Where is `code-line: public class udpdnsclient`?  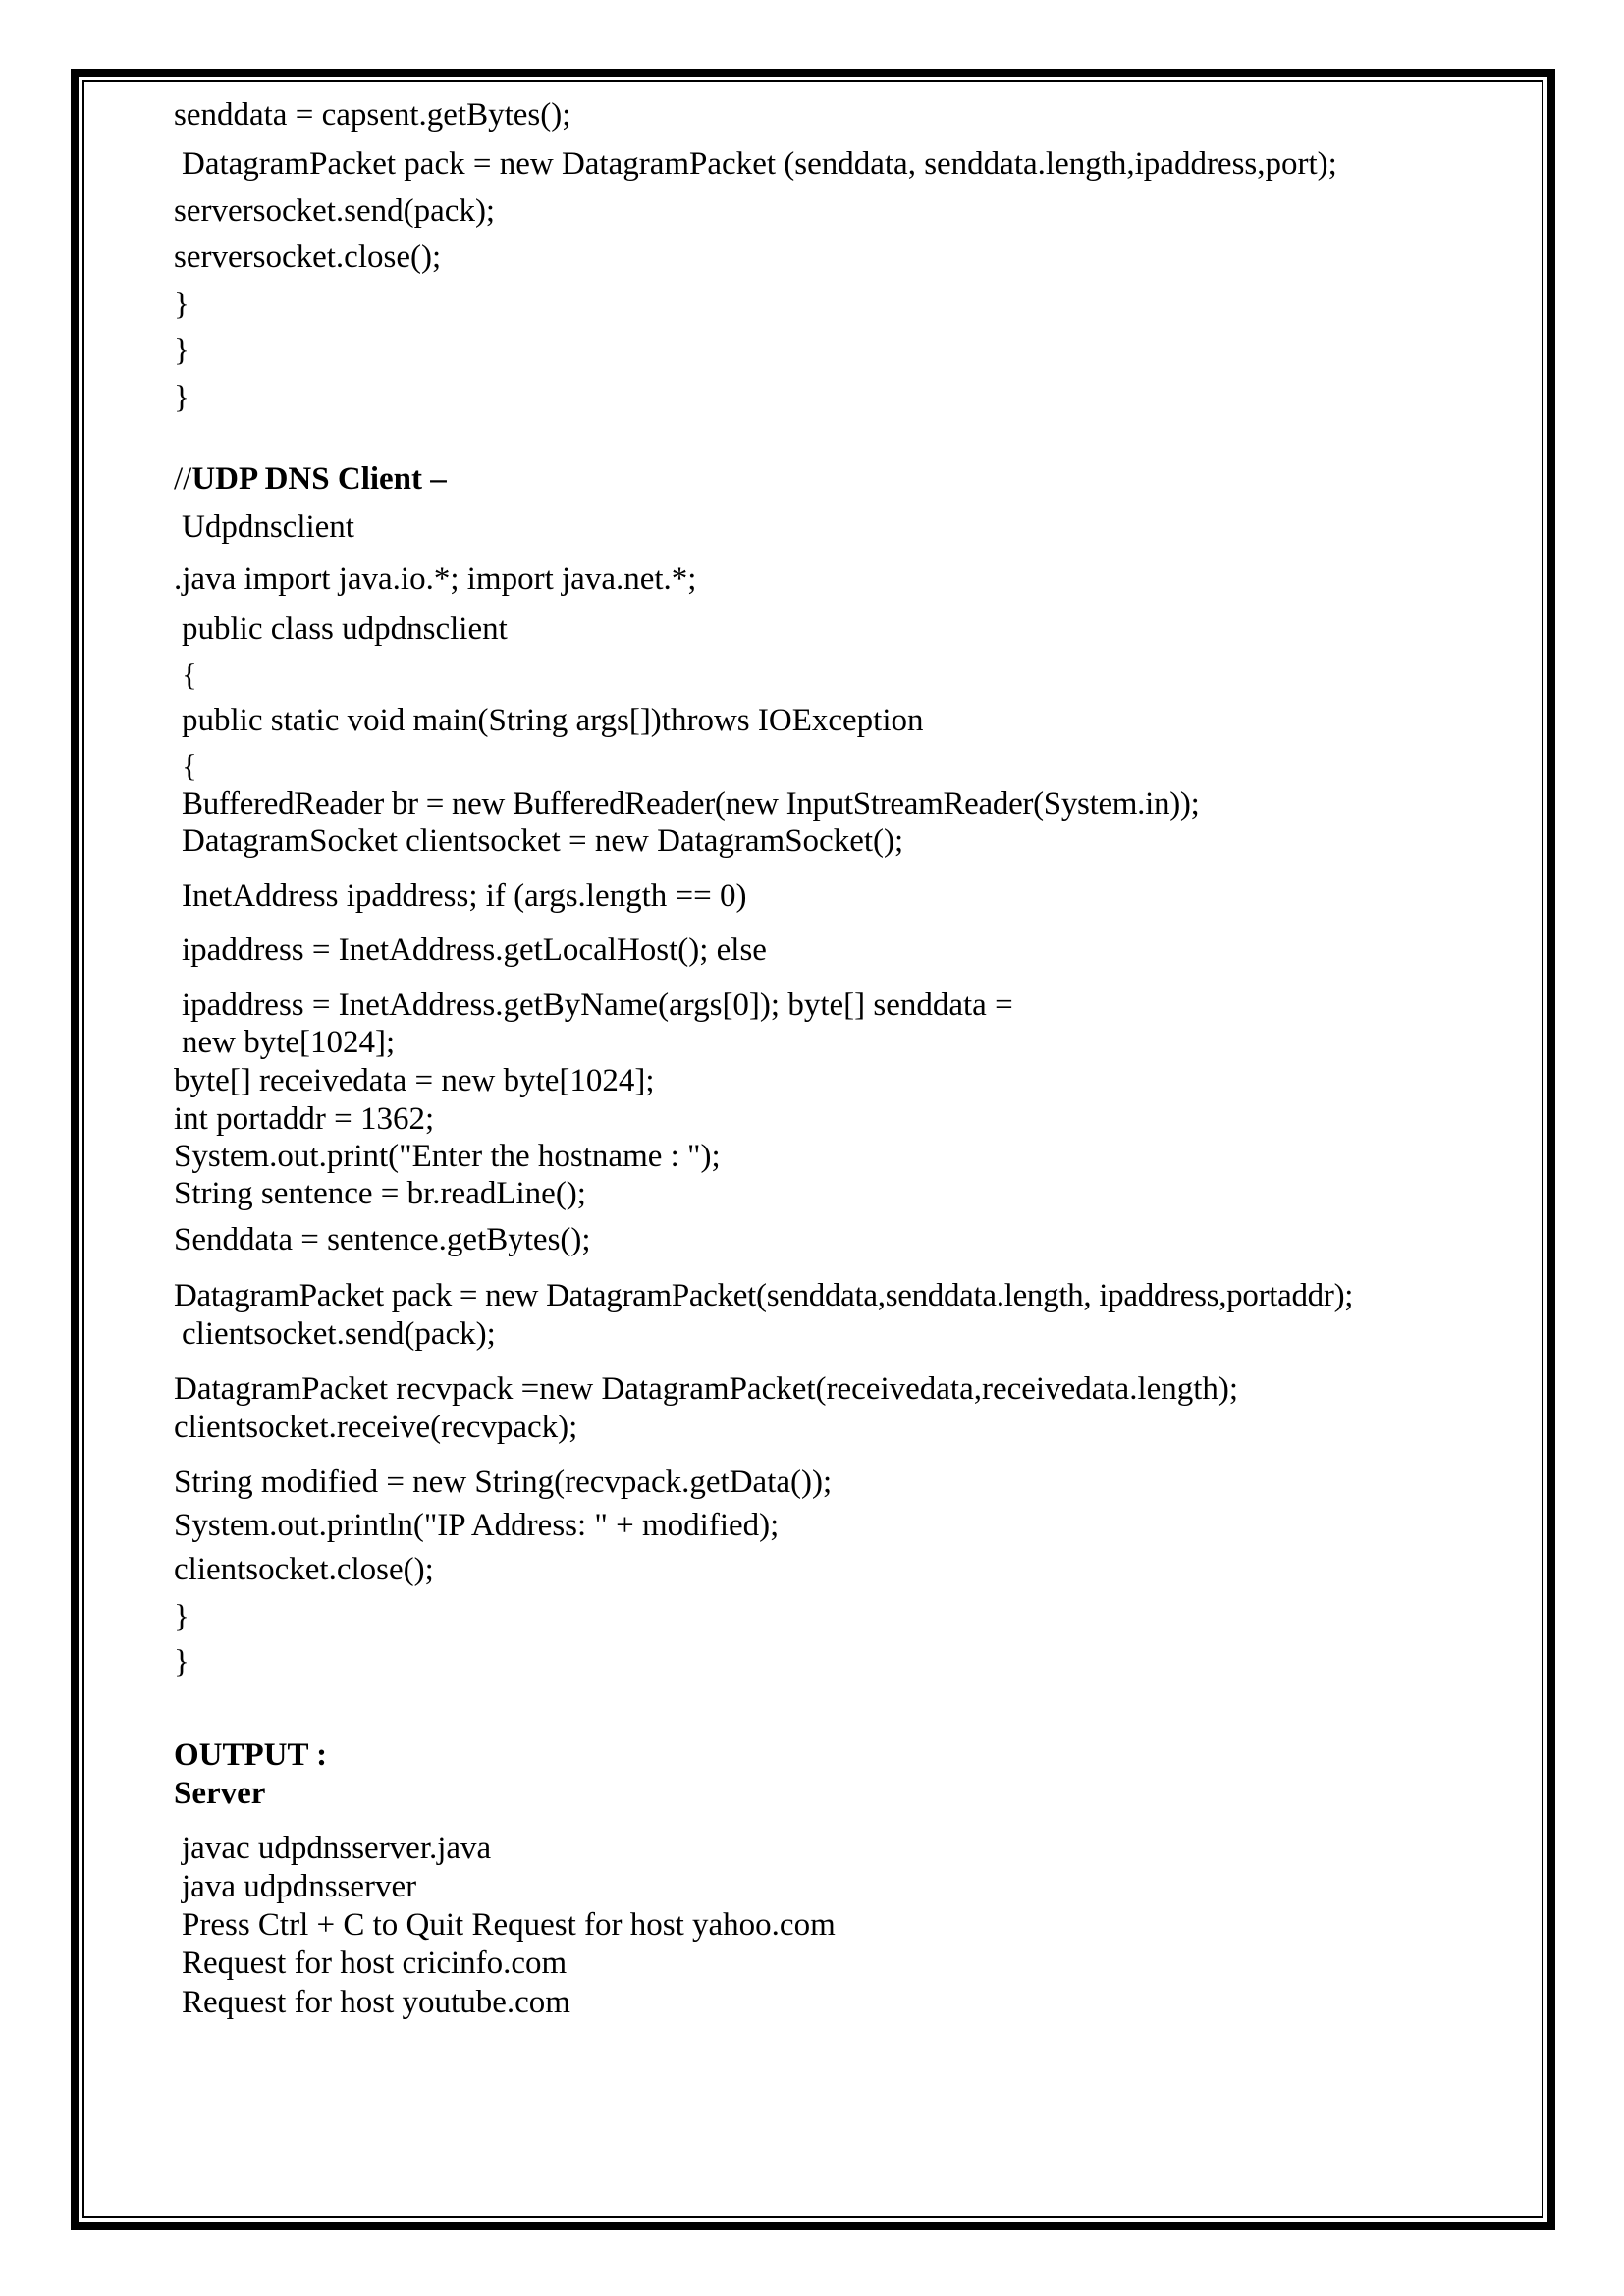 code-line: public class udpdnsclient is located at coordinates (345, 629).